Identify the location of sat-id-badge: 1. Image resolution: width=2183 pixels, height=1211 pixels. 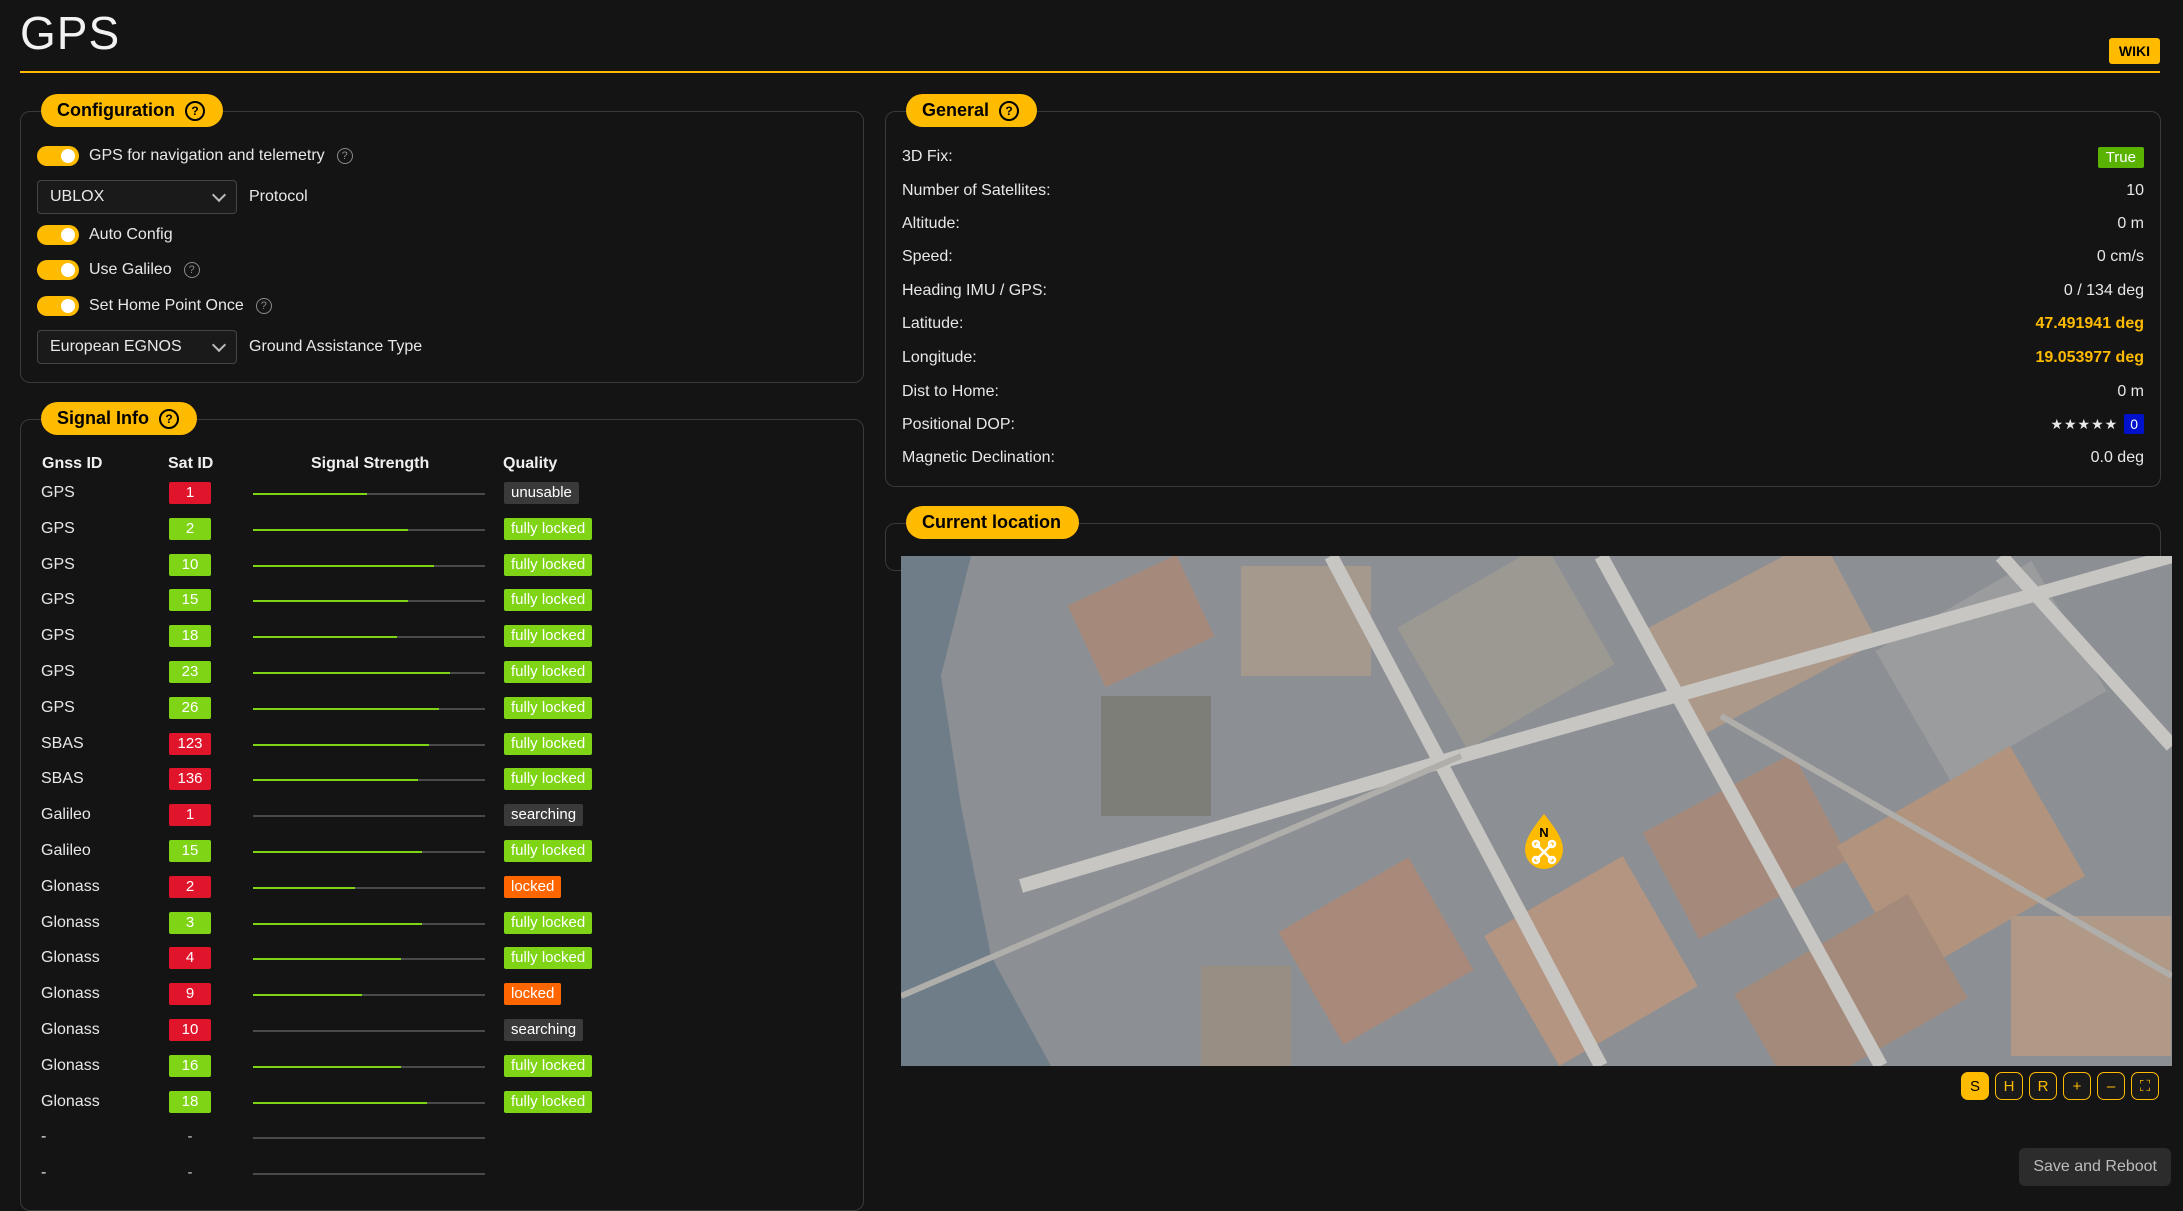
(190, 493).